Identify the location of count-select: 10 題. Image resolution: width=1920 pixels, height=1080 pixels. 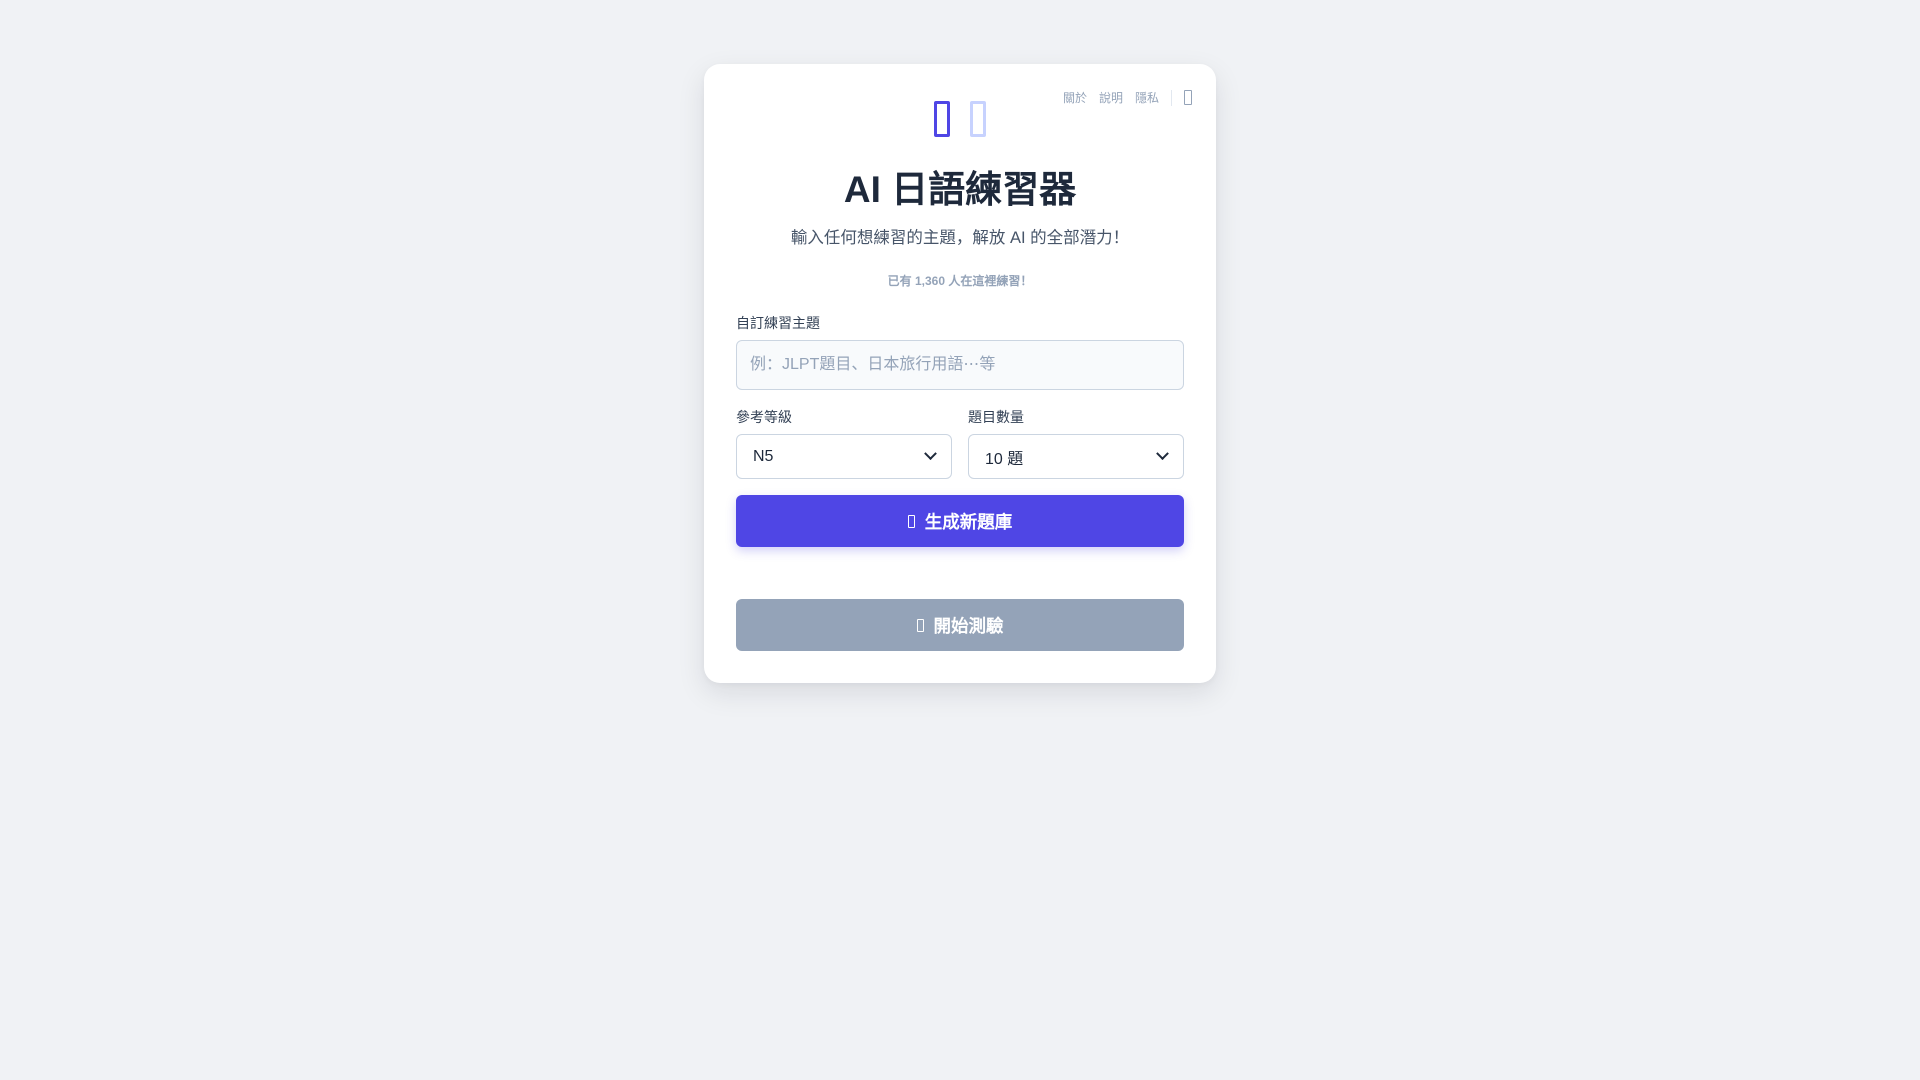
(1076, 456).